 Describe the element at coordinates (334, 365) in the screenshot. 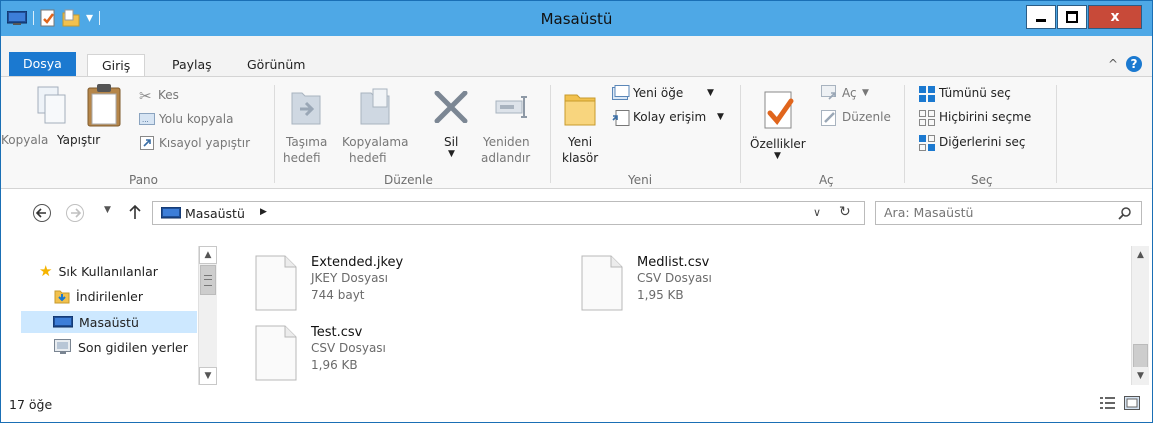

I see `file-size: 1,96 KB` at that location.